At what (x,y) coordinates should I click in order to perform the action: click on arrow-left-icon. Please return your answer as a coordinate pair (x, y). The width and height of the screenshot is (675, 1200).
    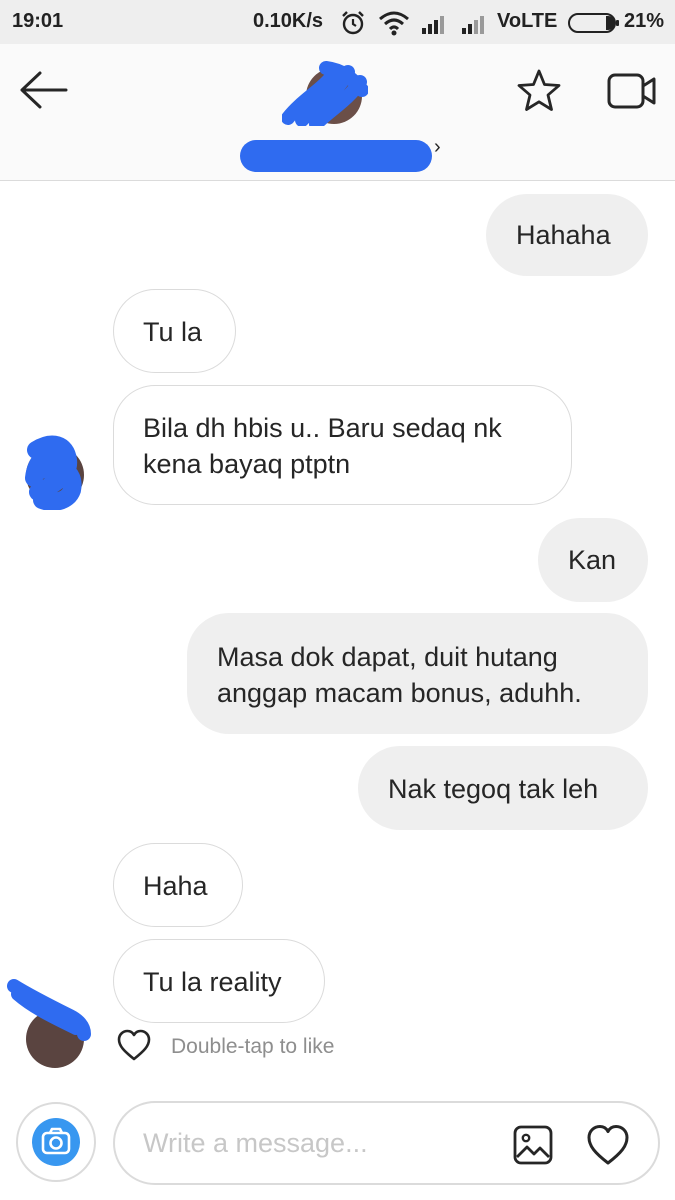
    Looking at the image, I should click on (44, 90).